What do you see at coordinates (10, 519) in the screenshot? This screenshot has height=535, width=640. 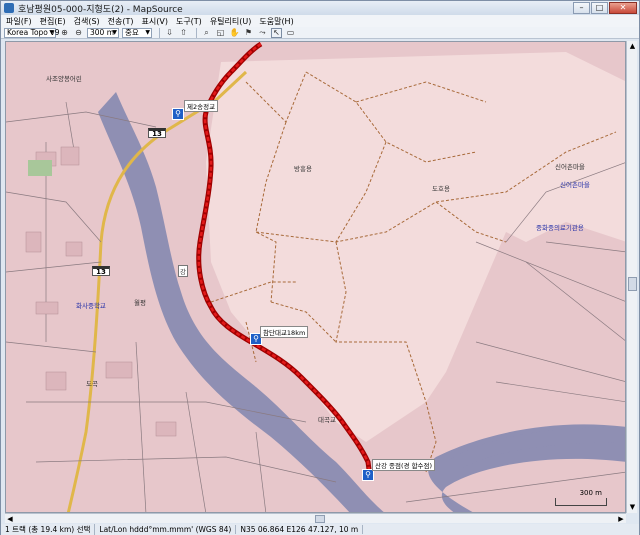 I see `scroll-left-icon: ◀` at bounding box center [10, 519].